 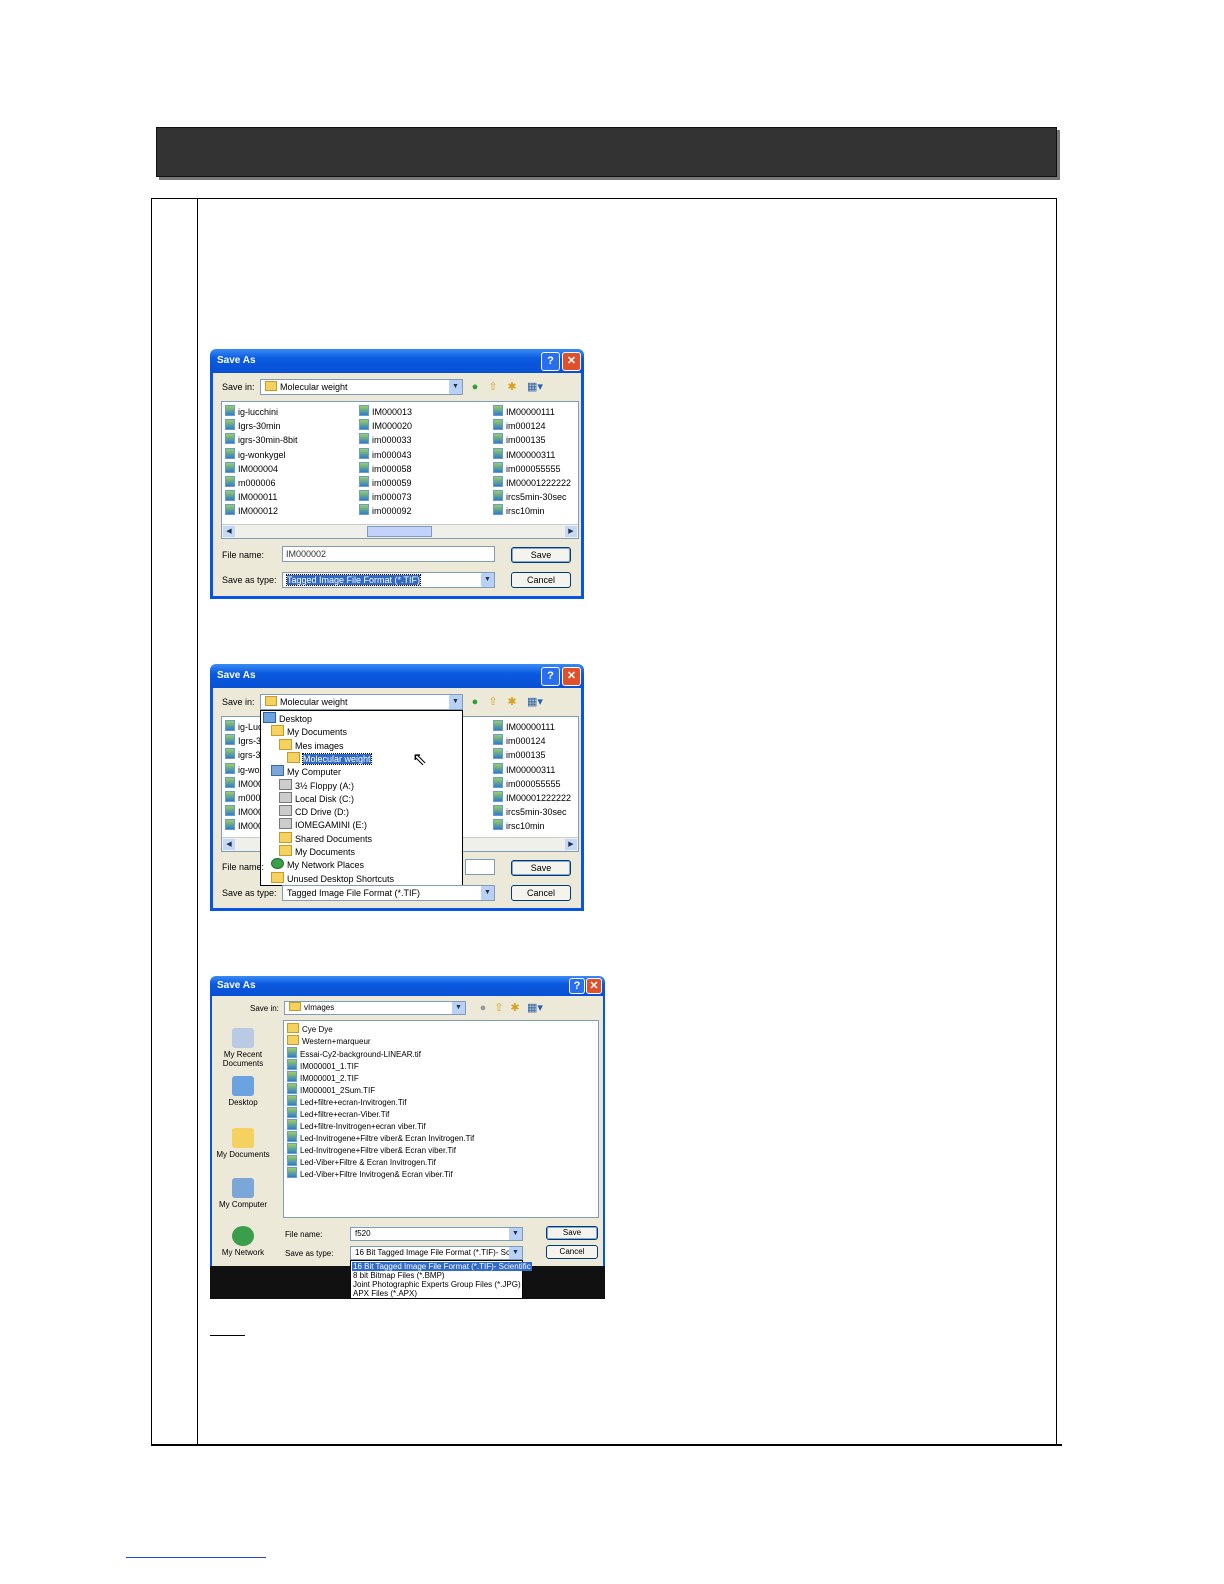 I want to click on file-item: IM000001_2.TIF, so click(x=323, y=1077).